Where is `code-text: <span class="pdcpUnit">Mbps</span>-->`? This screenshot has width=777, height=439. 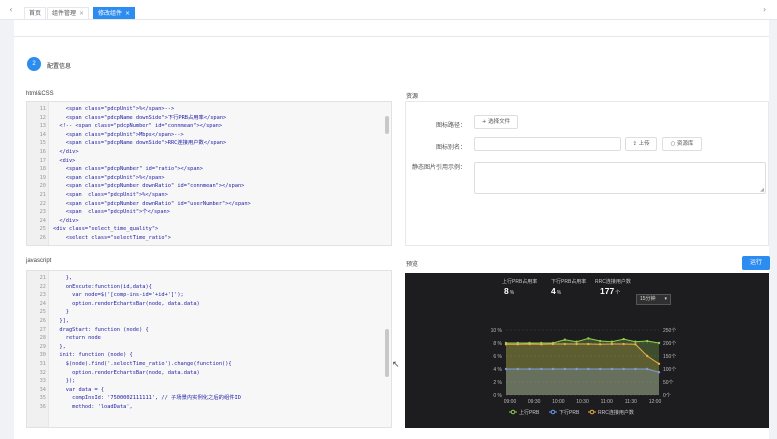 code-text: <span class="pdcpUnit">Mbps</span>--> is located at coordinates (118, 134).